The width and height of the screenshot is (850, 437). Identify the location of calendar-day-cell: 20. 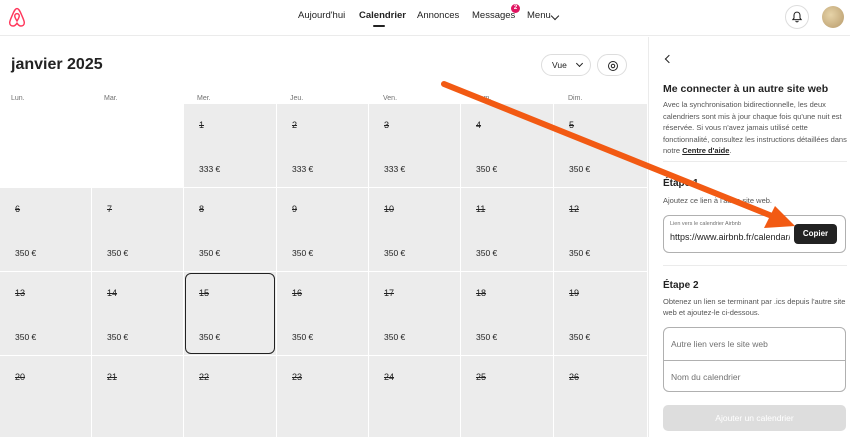
(46, 396).